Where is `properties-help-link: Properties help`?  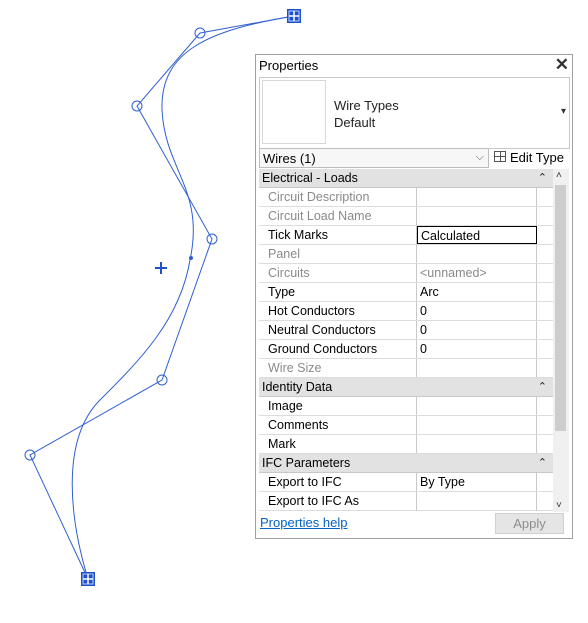 properties-help-link: Properties help is located at coordinates (303, 522).